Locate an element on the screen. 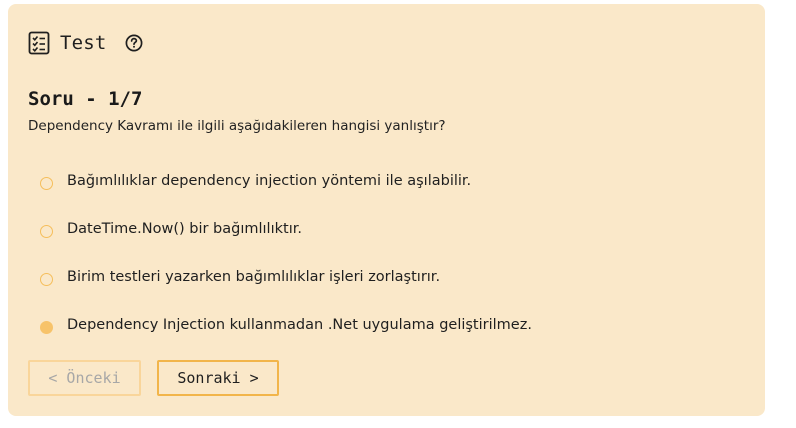 The width and height of the screenshot is (796, 428). option-label: DateTime.Now() bir bağımlılıktır. is located at coordinates (184, 229).